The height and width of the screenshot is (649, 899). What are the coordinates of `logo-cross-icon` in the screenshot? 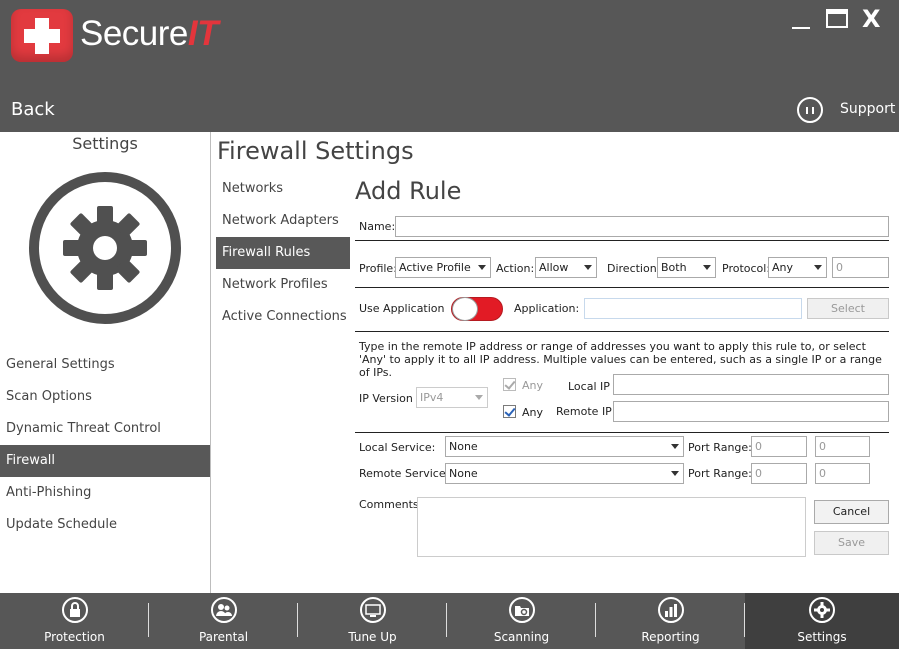 It's located at (42, 35).